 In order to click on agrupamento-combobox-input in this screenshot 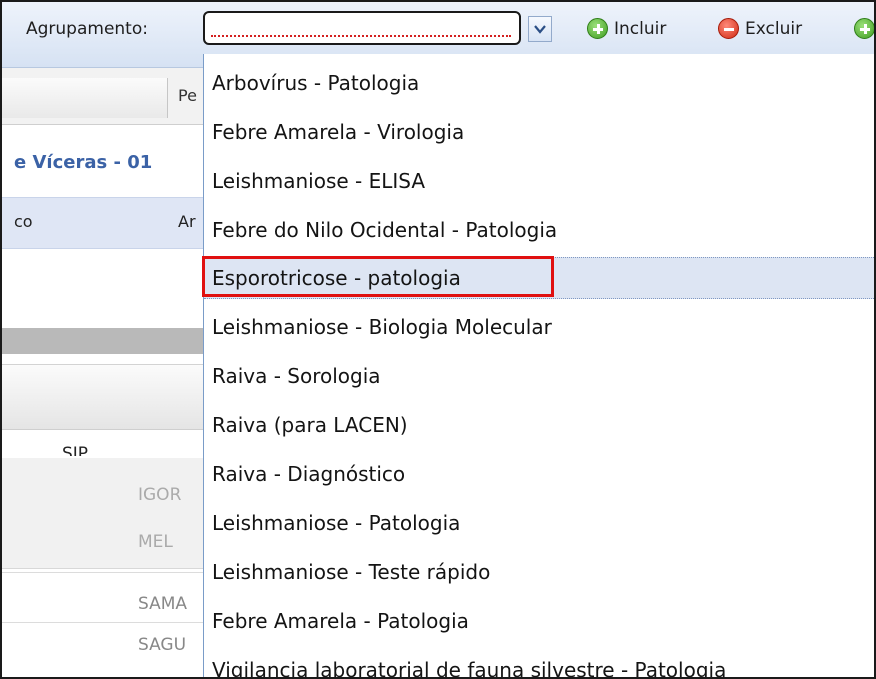, I will do `click(362, 28)`.